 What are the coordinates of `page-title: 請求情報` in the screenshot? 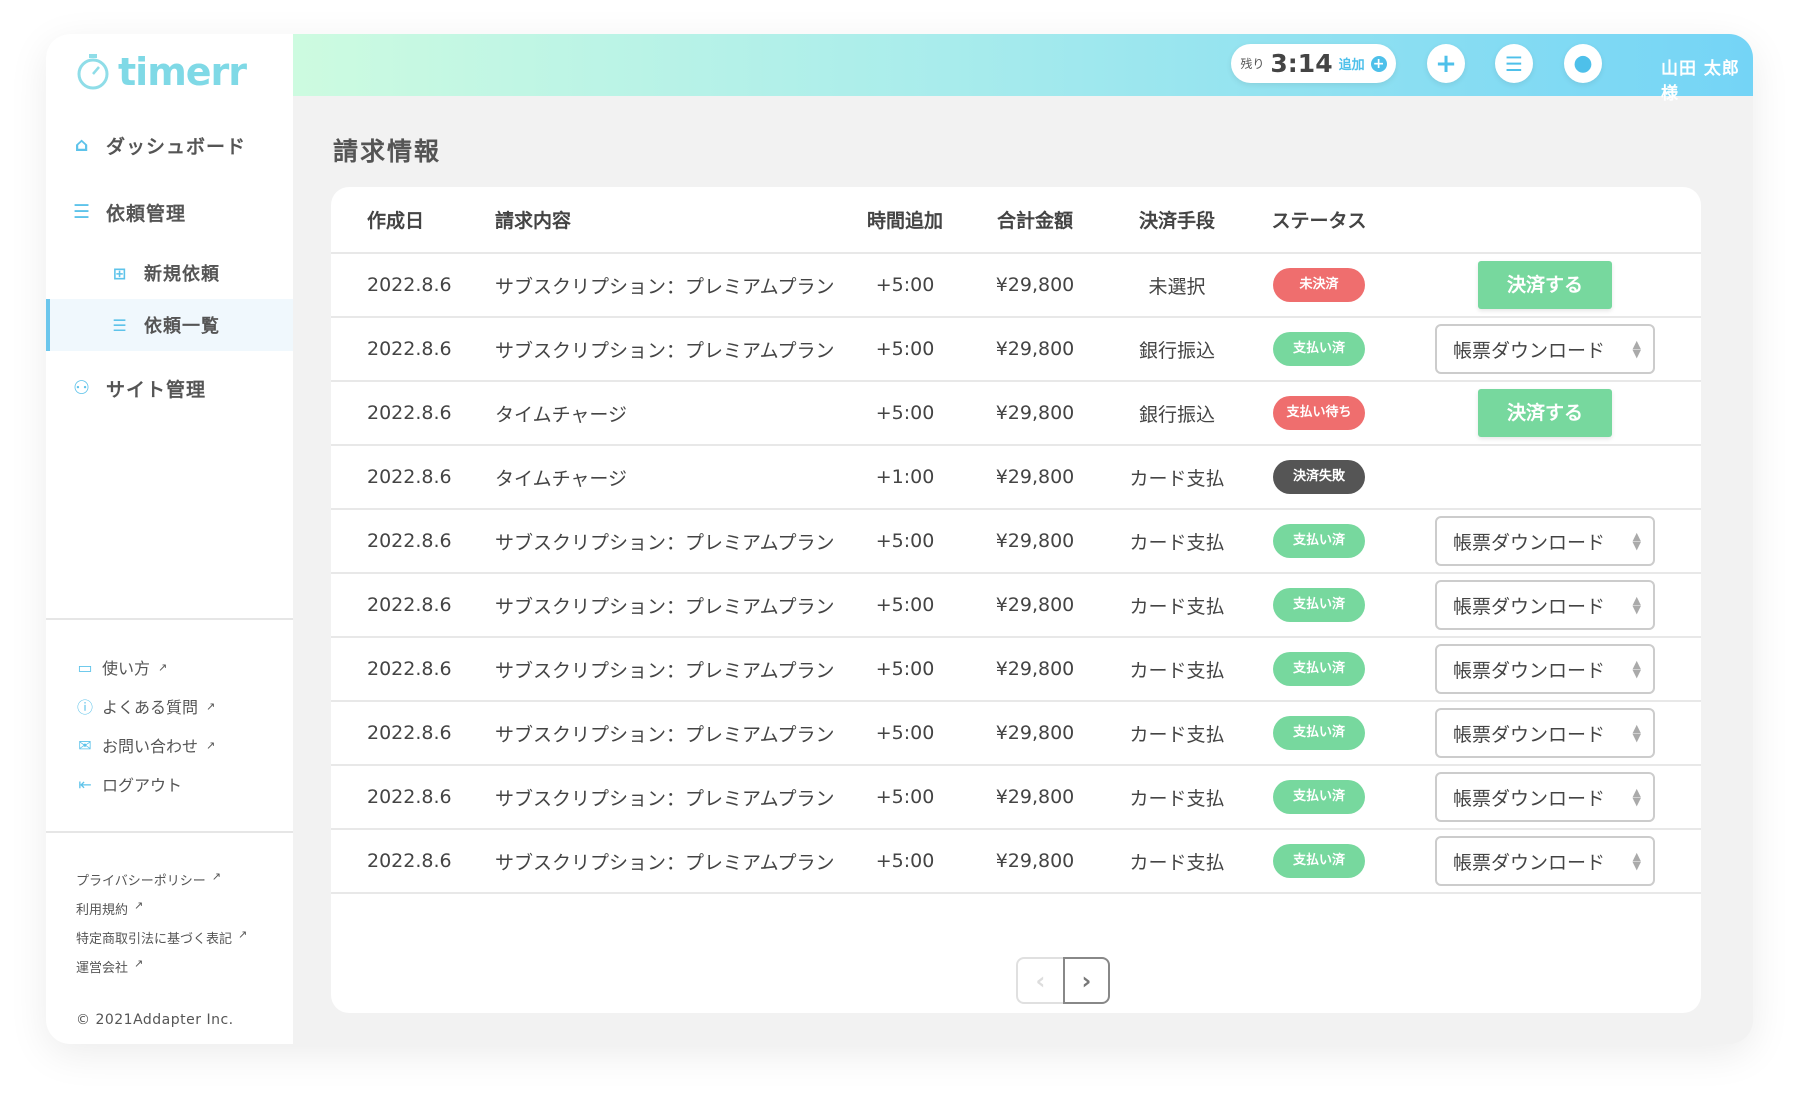 It's located at (387, 151).